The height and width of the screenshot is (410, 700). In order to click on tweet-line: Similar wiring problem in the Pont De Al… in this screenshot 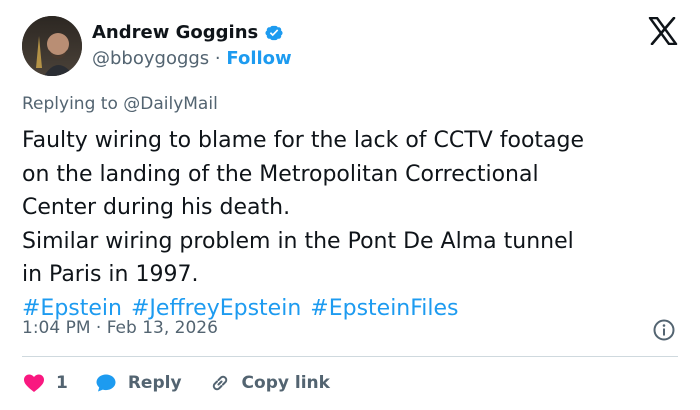, I will do `click(298, 241)`.